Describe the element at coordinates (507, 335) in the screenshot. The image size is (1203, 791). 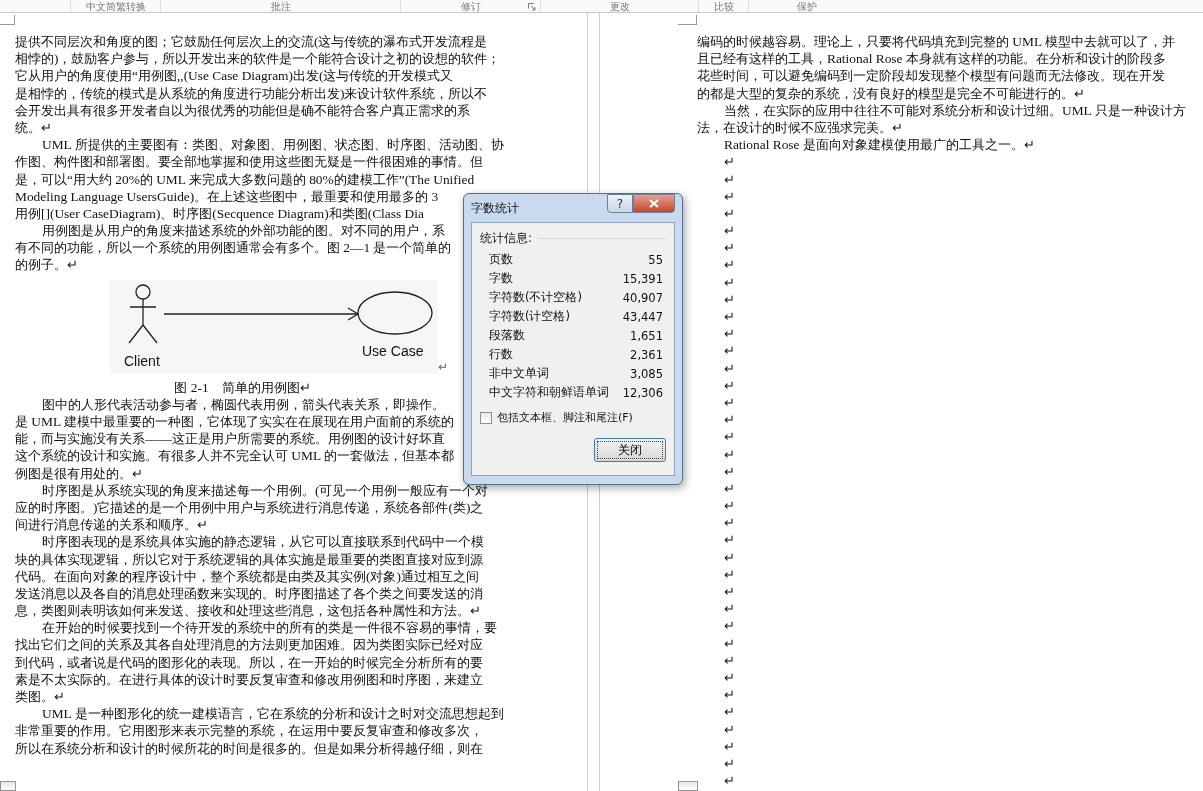
I see `stat-label: 段落数` at that location.